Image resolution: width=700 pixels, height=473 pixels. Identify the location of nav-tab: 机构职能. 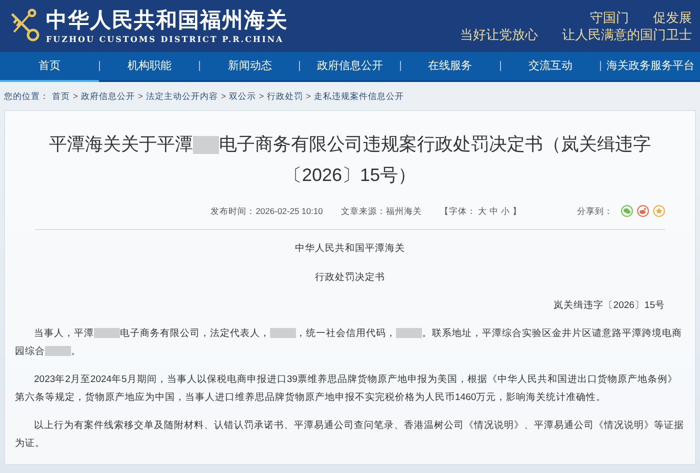
(150, 66).